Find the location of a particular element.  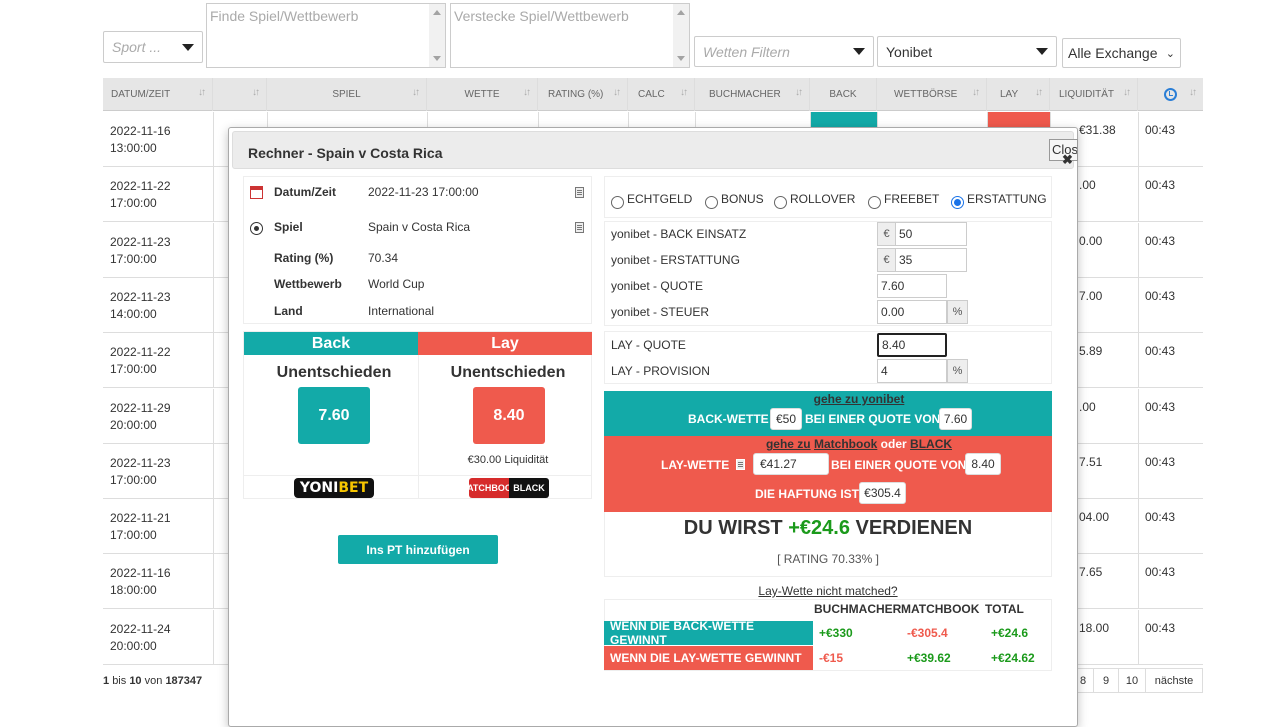

find-match-input: Finde Spiel/Wettbewerb is located at coordinates (326, 35).